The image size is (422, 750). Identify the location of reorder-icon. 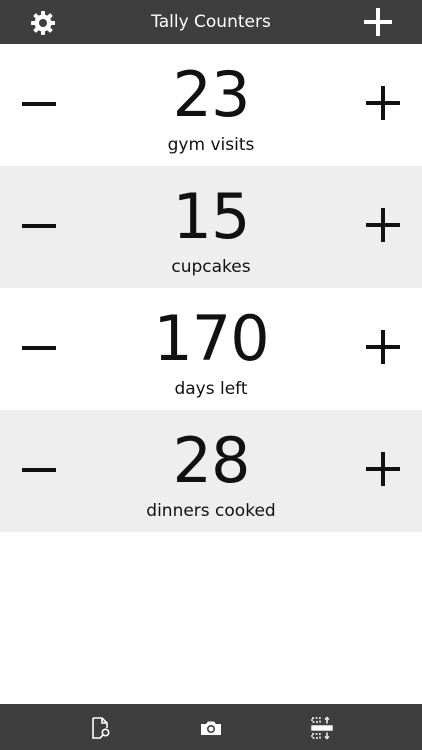
(322, 728).